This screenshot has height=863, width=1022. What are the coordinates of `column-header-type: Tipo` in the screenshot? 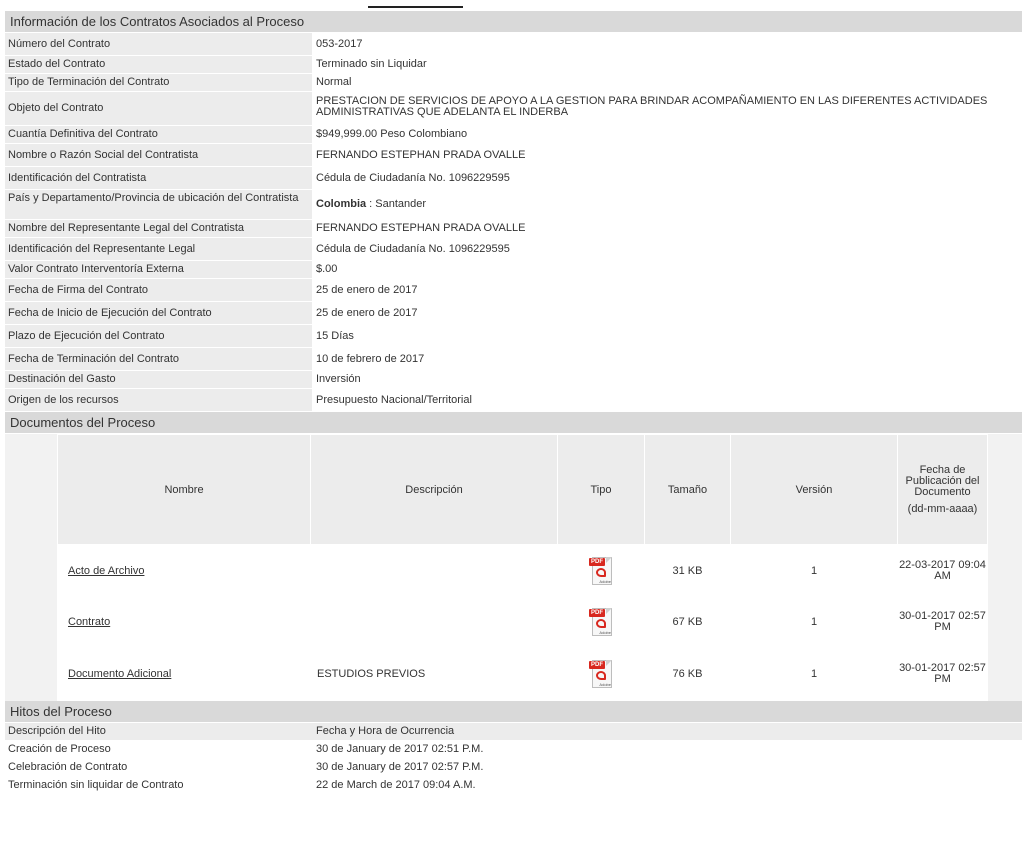 It's located at (601, 489).